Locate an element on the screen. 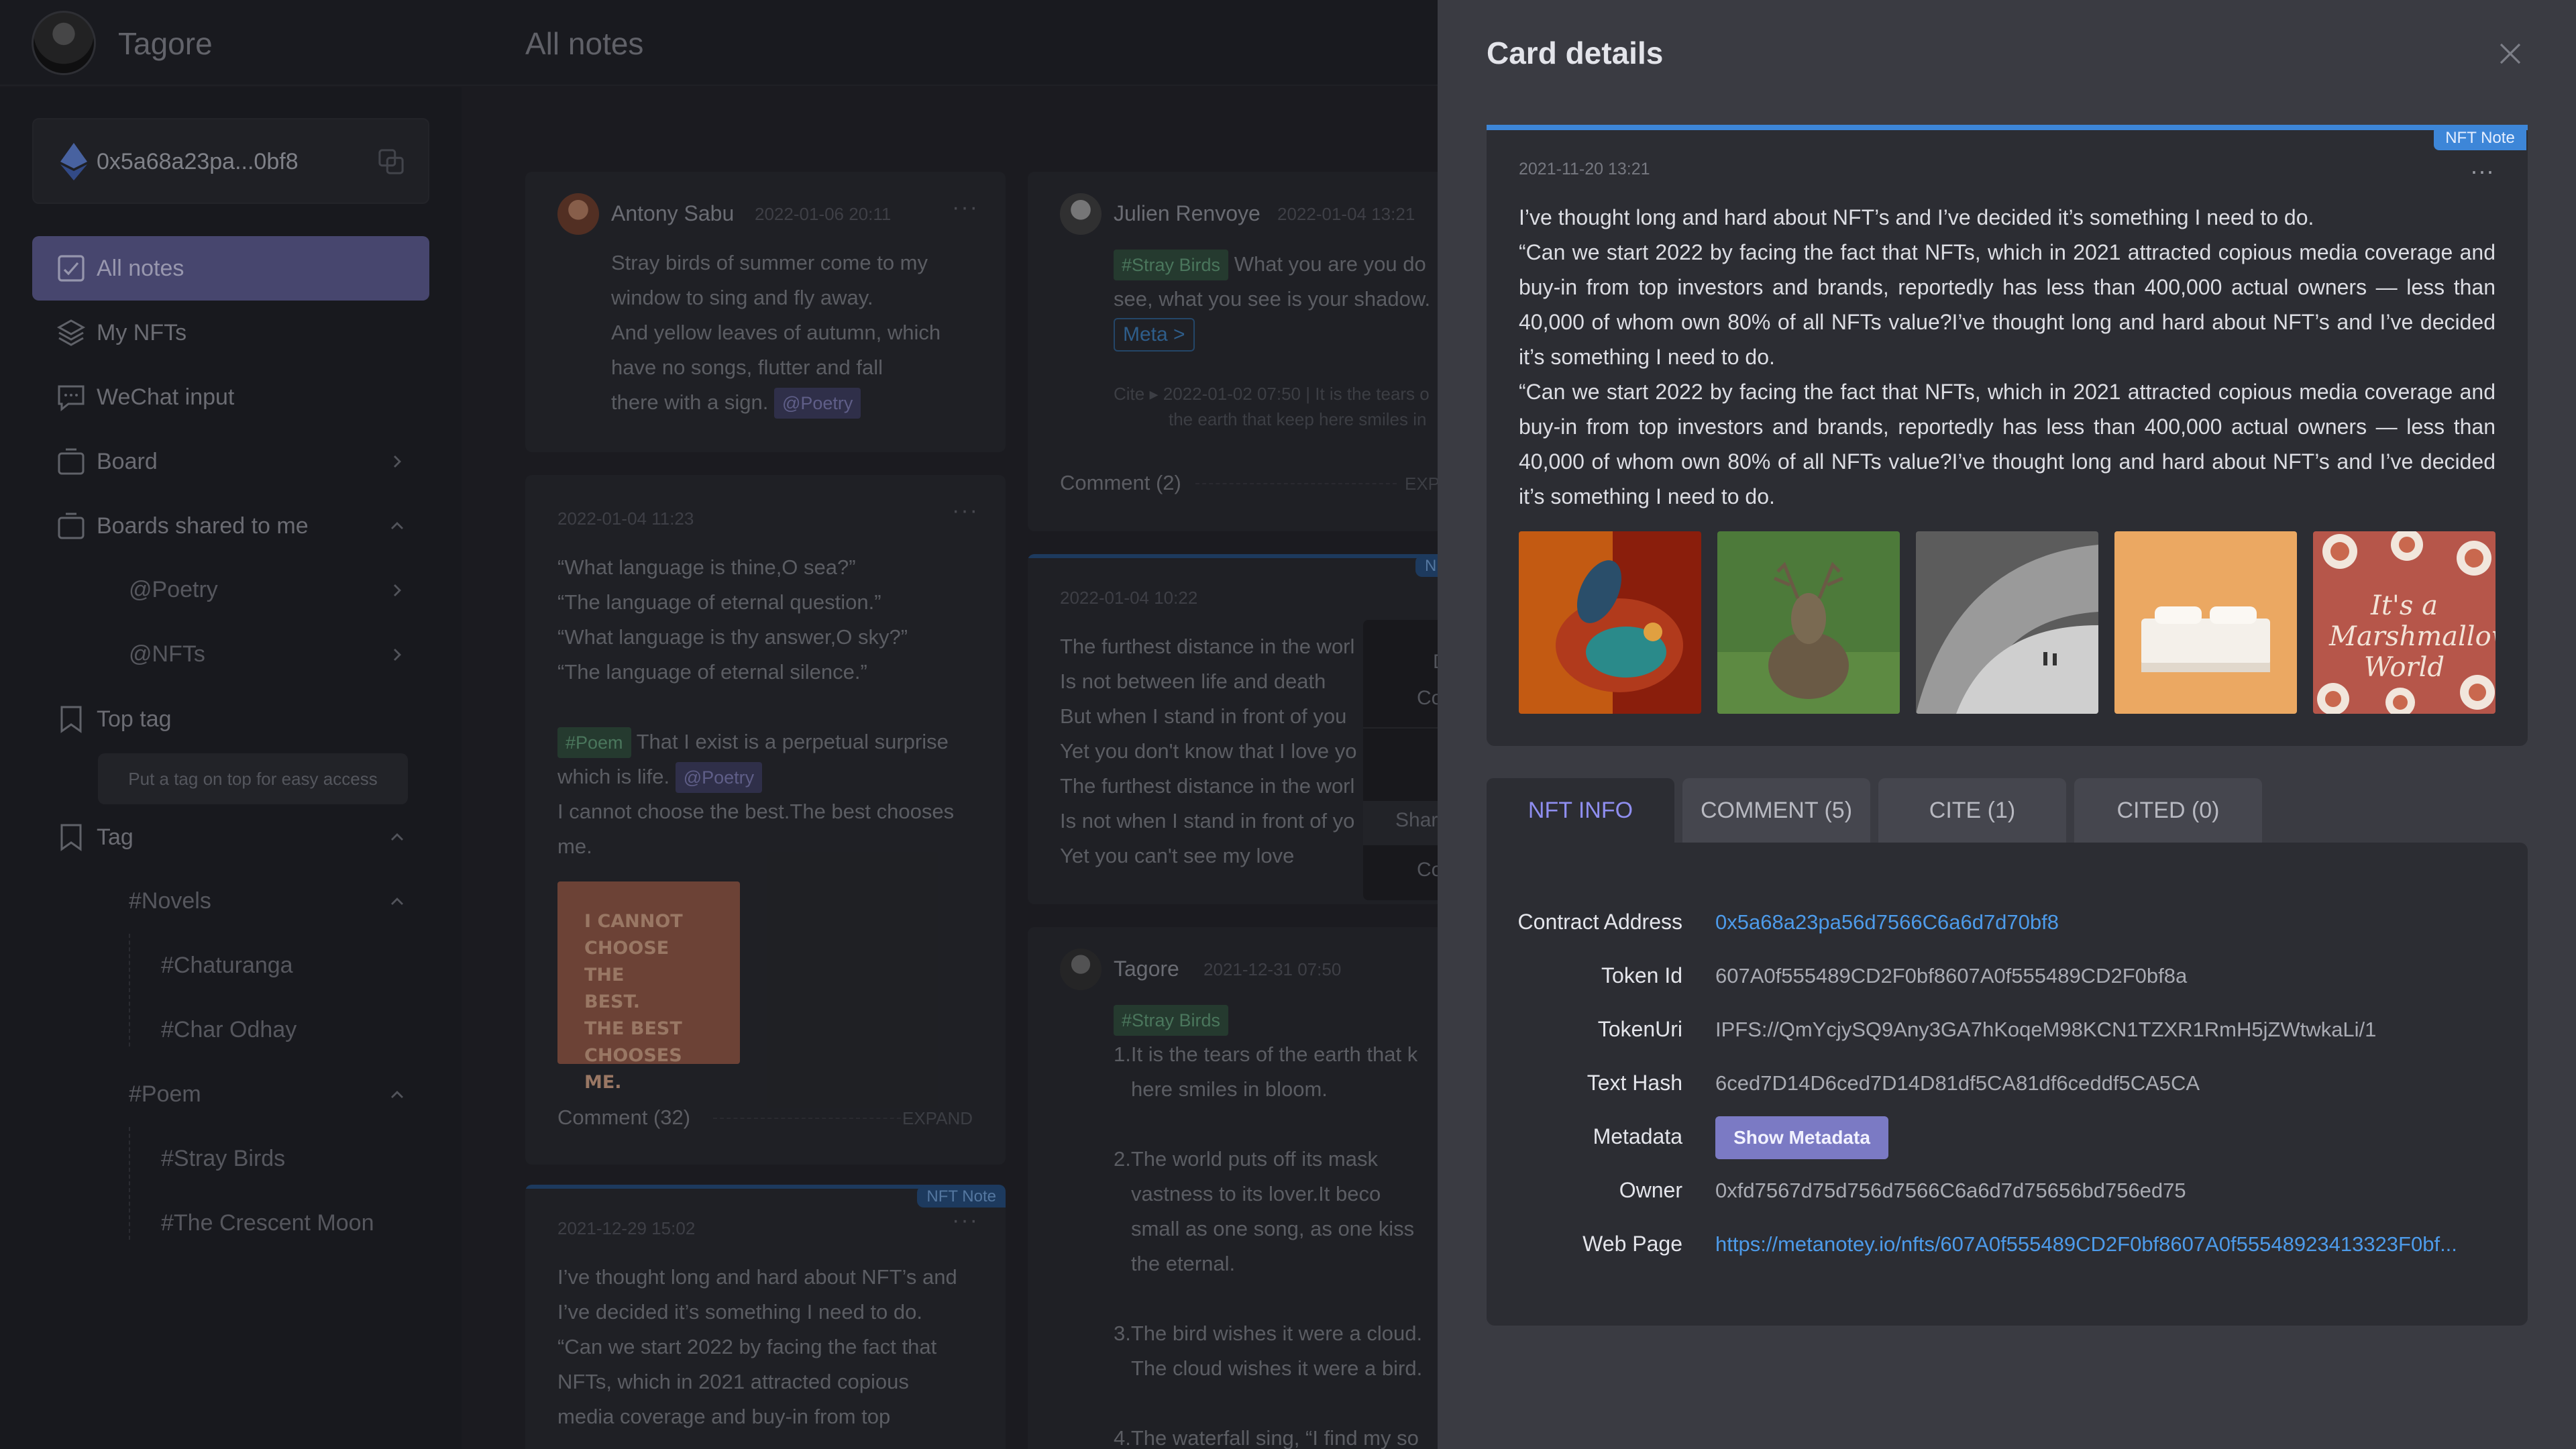 The image size is (2576, 1449). text-hash-label: Text Hash is located at coordinates (1634, 1083).